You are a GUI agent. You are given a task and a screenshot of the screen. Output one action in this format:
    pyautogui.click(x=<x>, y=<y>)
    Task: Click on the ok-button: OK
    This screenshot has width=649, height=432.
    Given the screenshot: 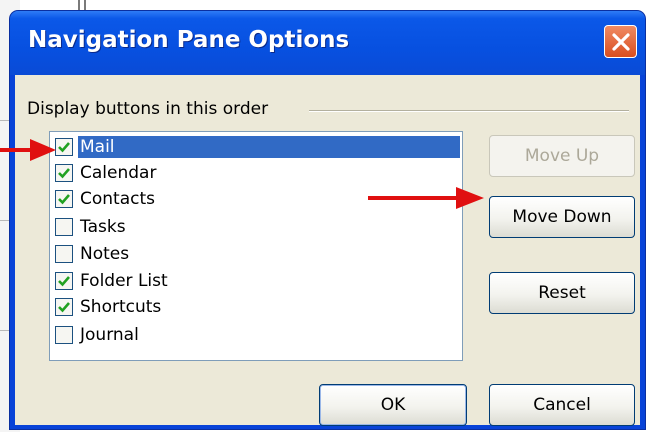 What is the action you would take?
    pyautogui.click(x=393, y=405)
    